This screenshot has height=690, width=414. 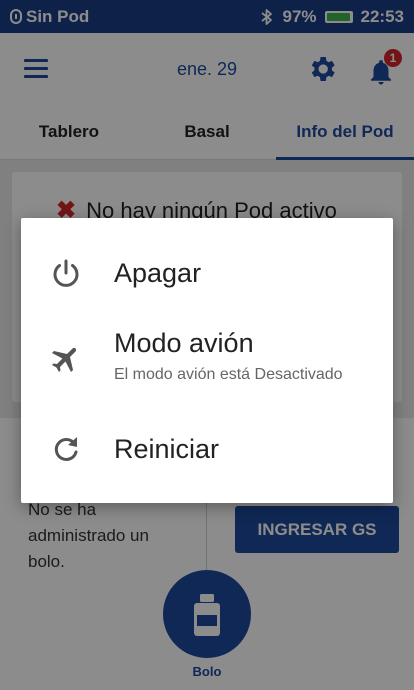 I want to click on airplane-icon, so click(x=64, y=360).